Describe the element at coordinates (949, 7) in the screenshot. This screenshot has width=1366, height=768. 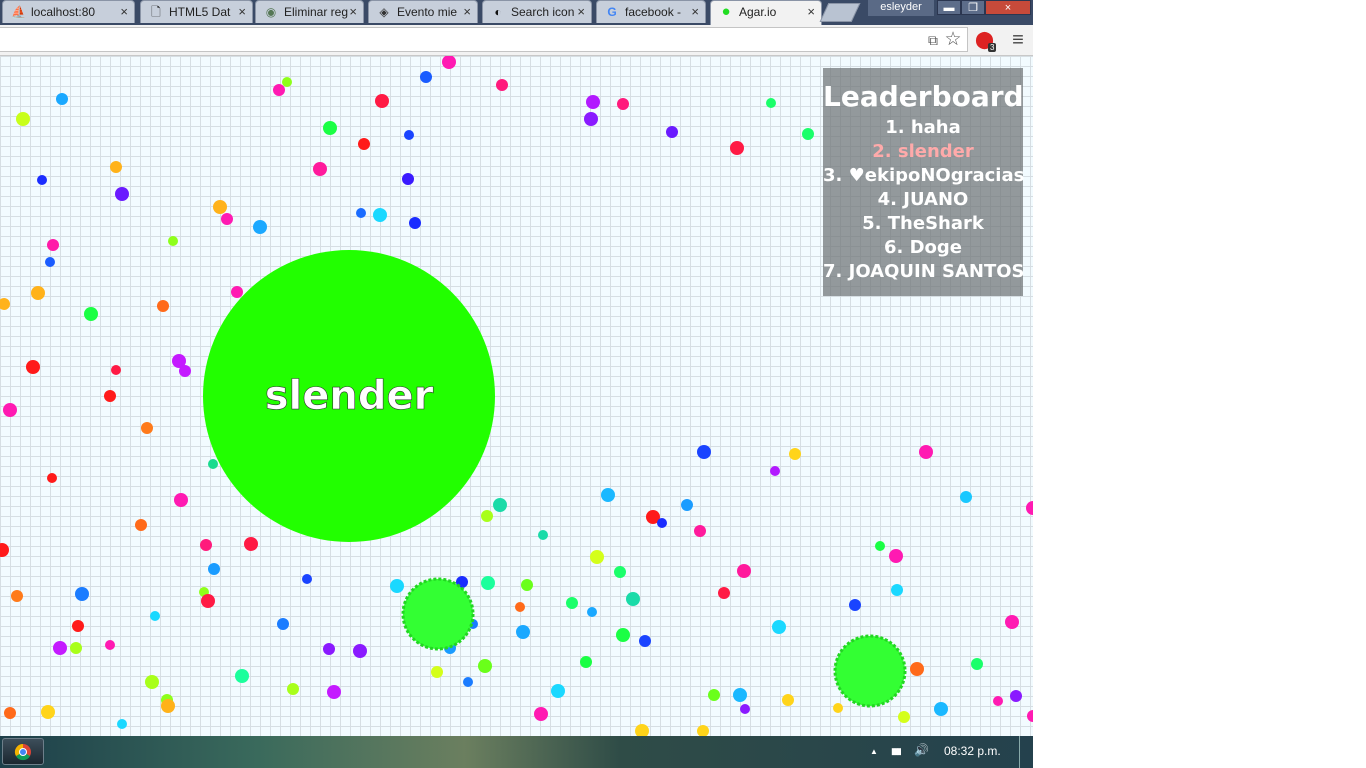
I see `minimize-button: ▬` at that location.